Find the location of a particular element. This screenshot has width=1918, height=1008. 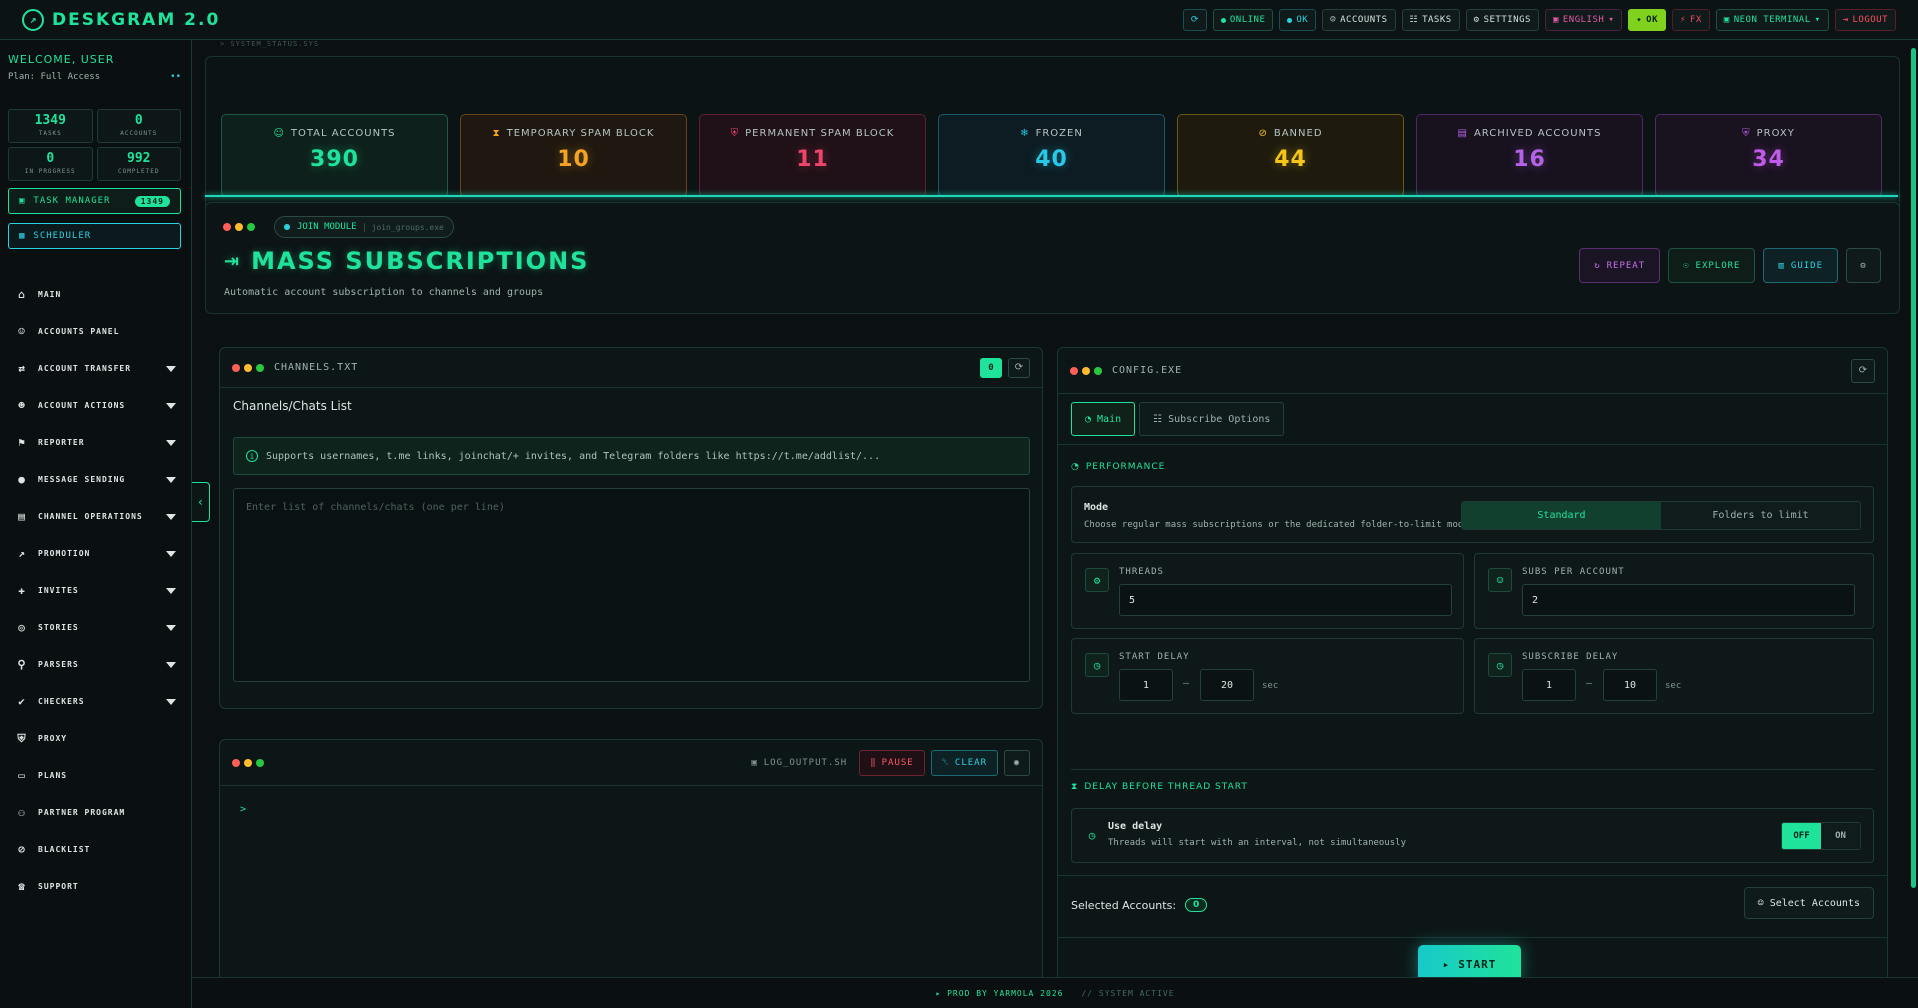

module-file: join_groups.exe is located at coordinates (403, 227).